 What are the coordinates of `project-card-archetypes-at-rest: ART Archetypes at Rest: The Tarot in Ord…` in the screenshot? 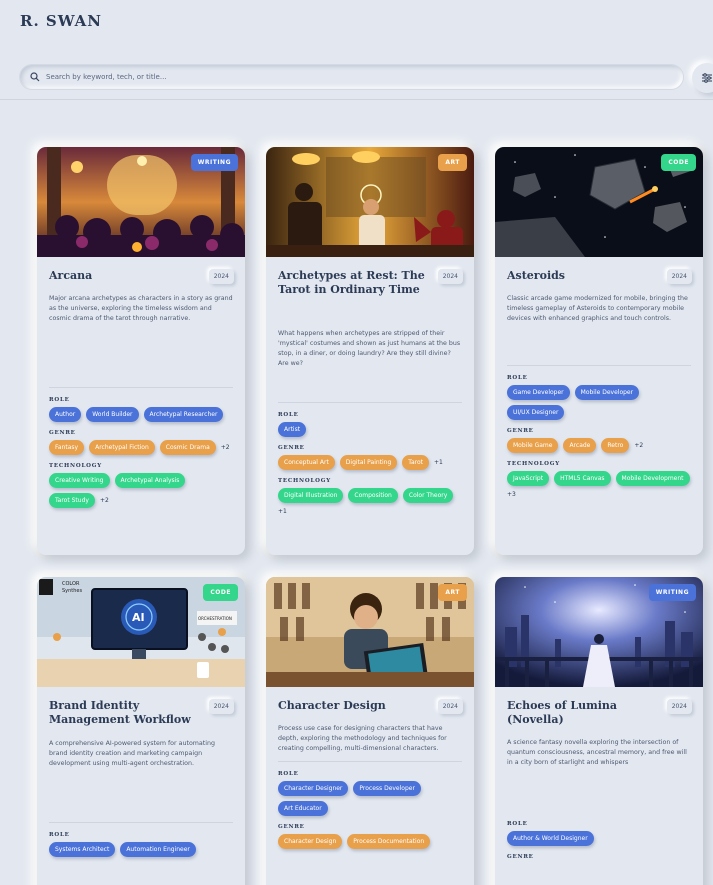 It's located at (370, 351).